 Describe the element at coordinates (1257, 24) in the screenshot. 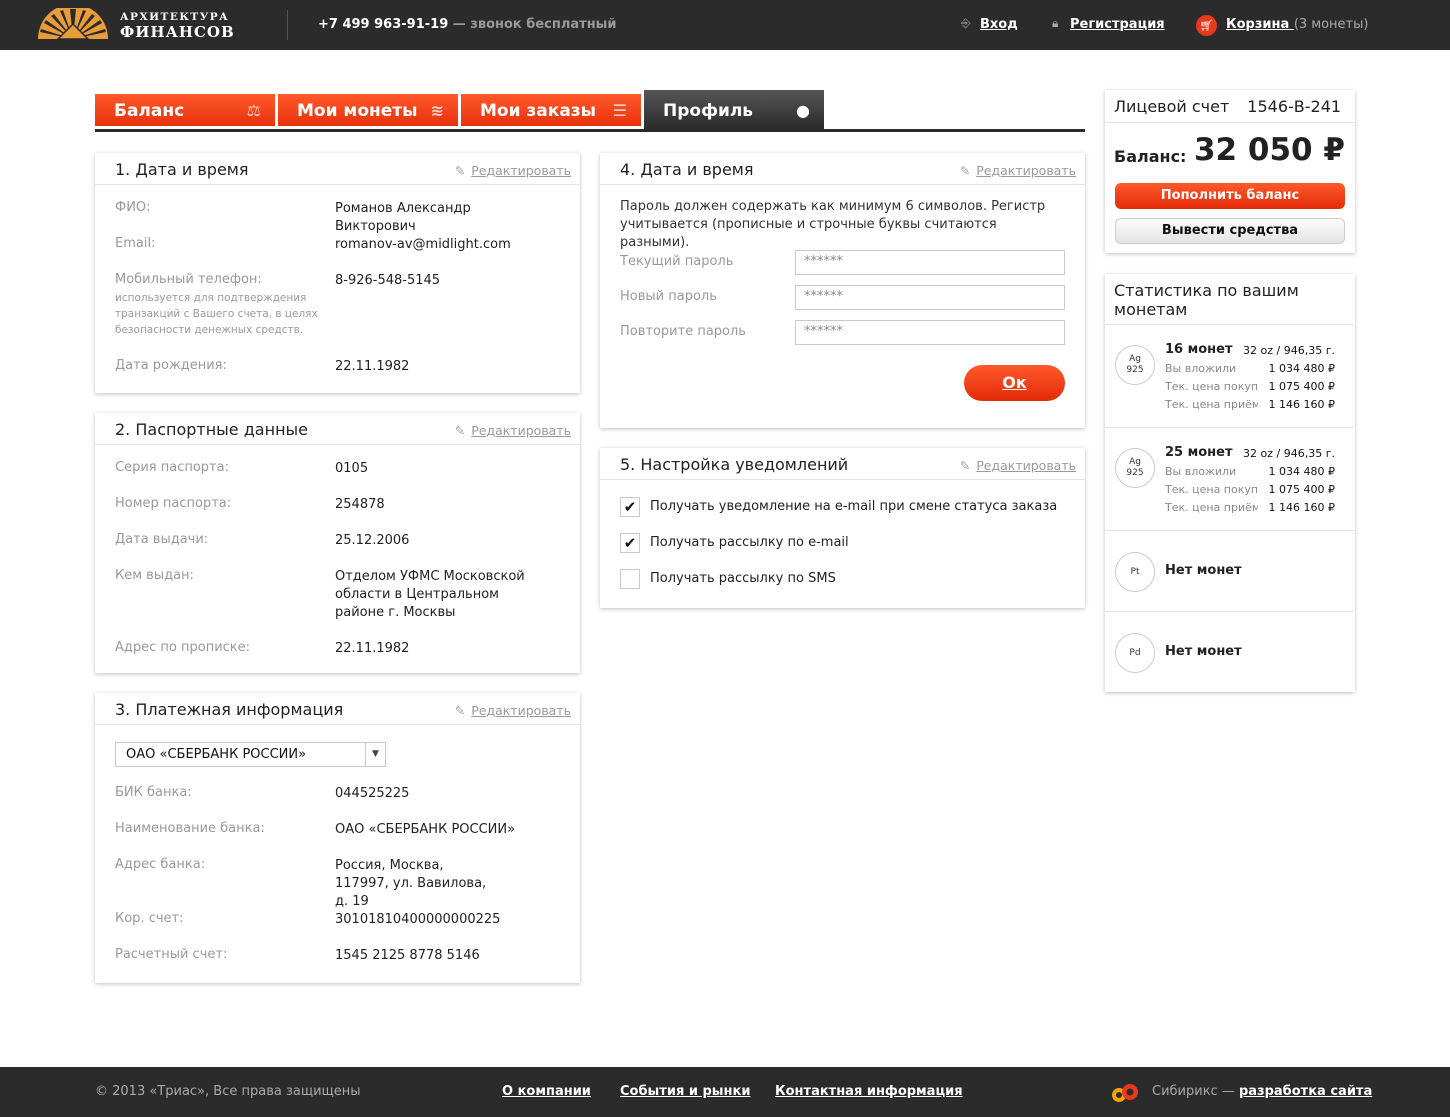

I see `cart-label: Корзина` at that location.